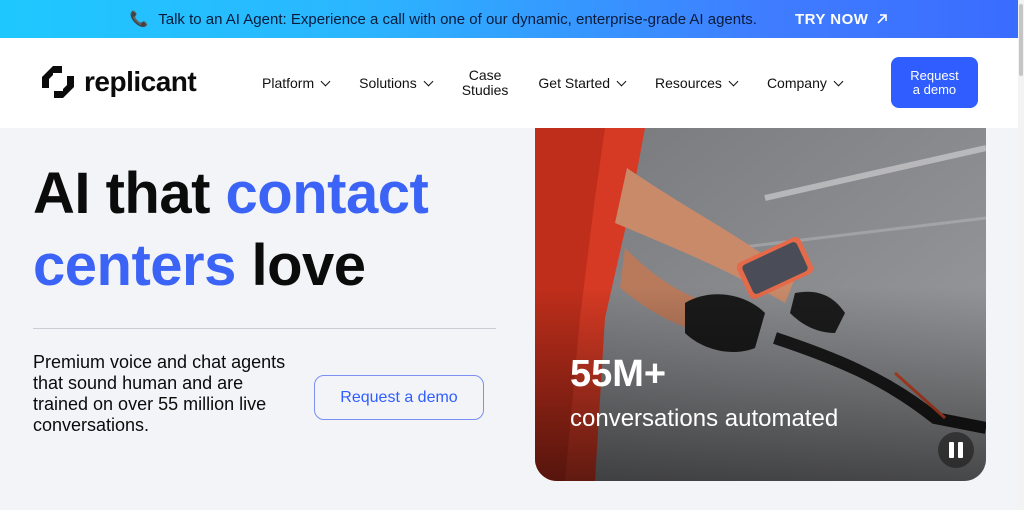  What do you see at coordinates (1021, 40) in the screenshot?
I see `scrollbar-thumb` at bounding box center [1021, 40].